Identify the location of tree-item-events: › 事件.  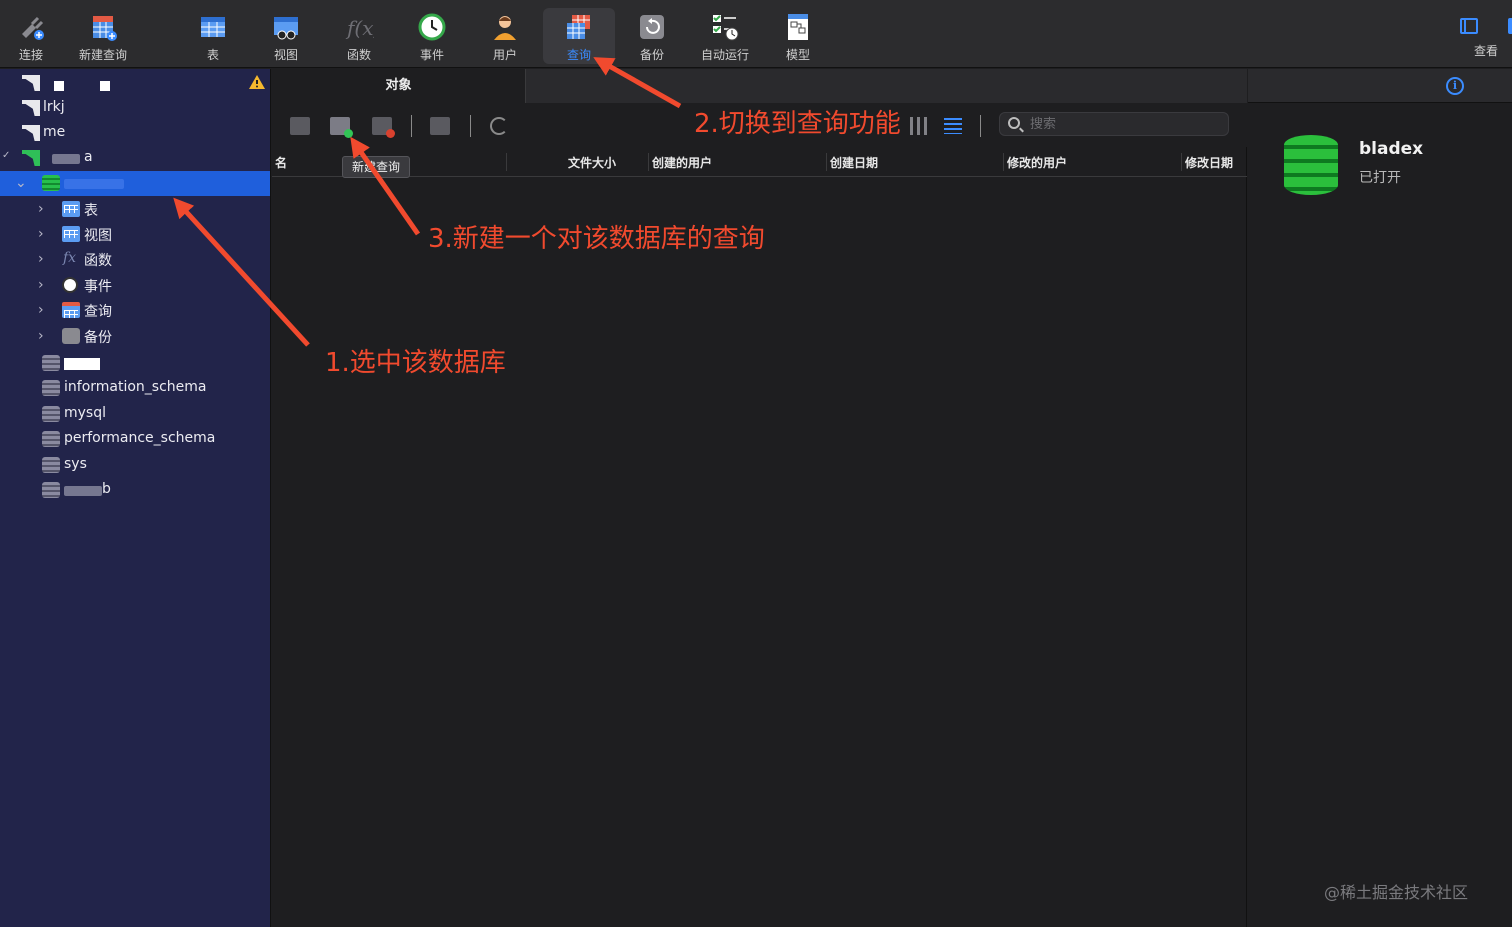
(135, 285).